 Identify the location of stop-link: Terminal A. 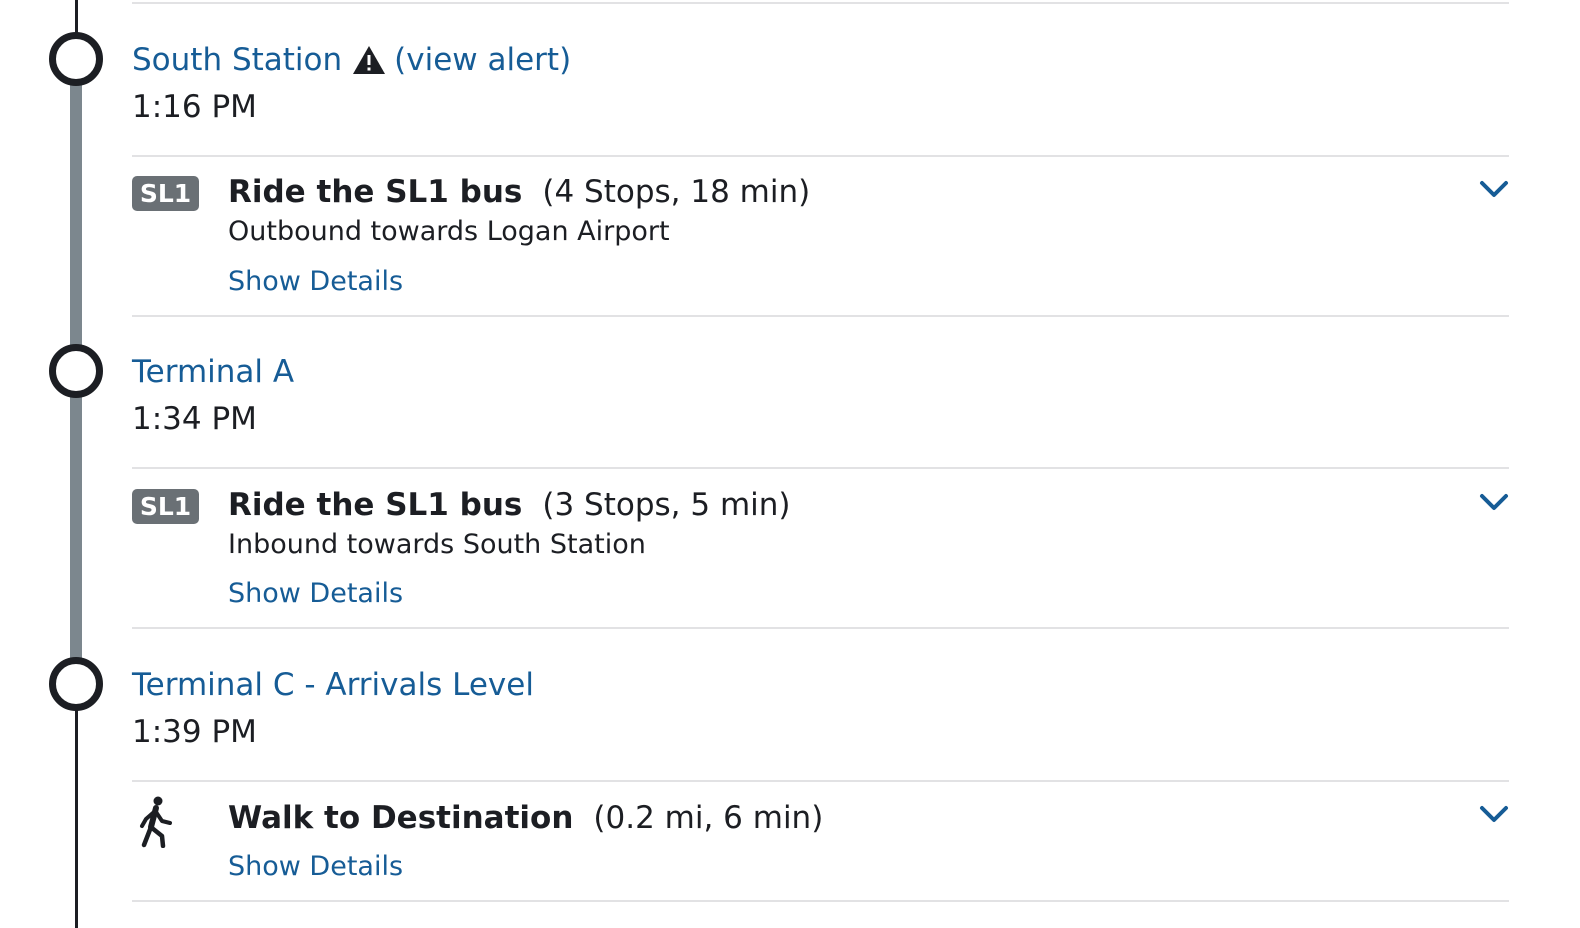
(213, 372).